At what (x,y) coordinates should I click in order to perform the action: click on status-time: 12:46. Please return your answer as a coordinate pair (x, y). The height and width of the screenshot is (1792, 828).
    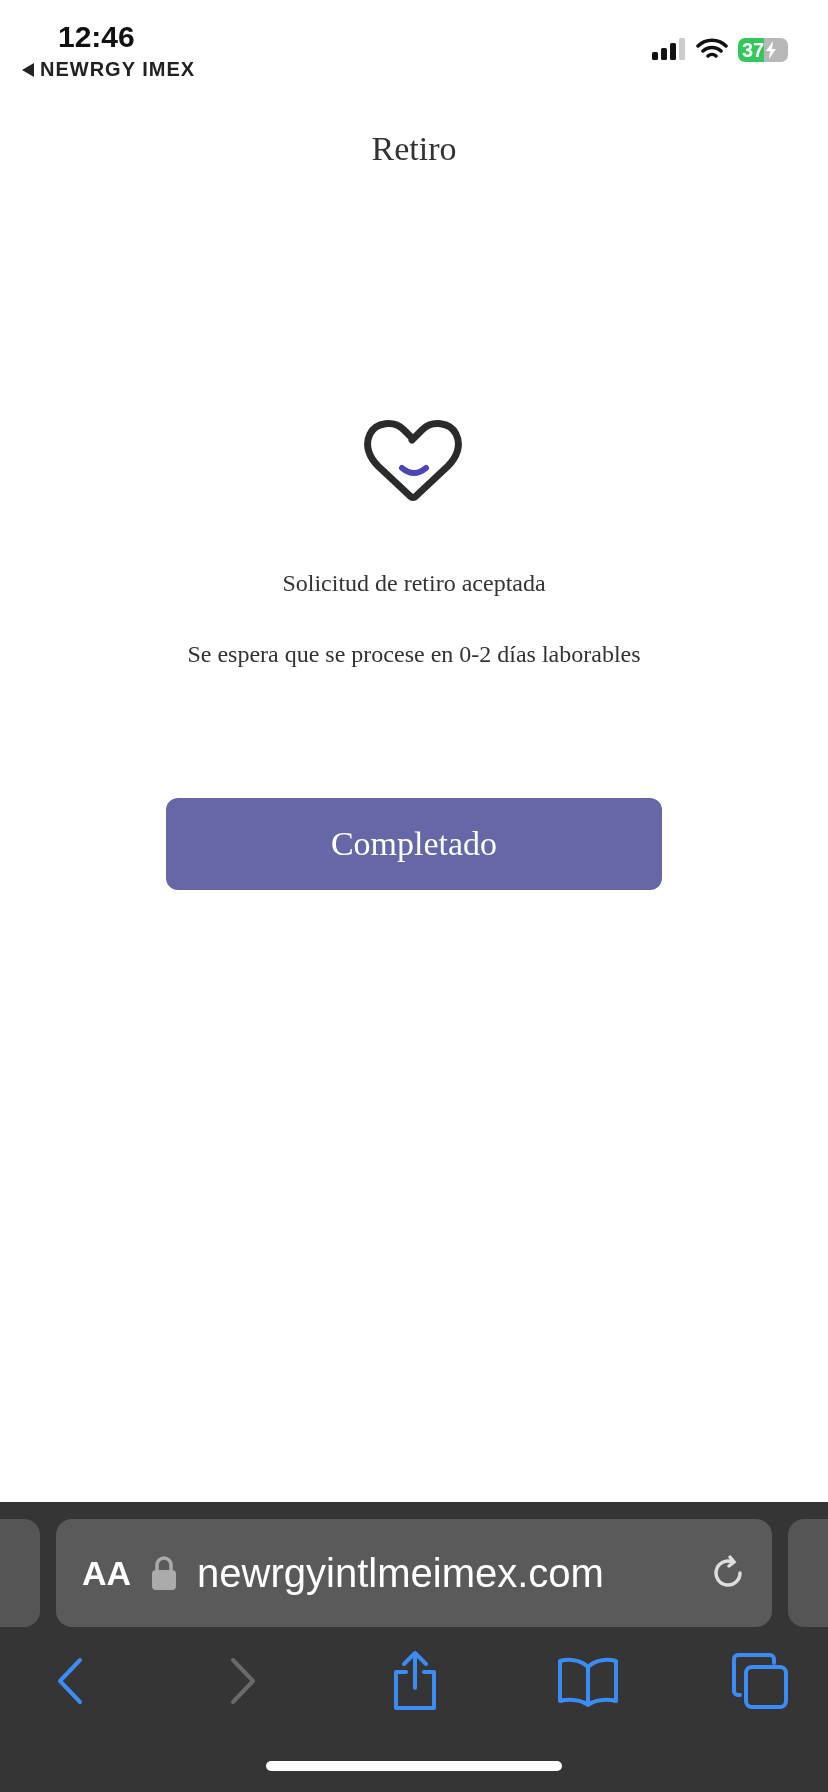
    Looking at the image, I should click on (97, 37).